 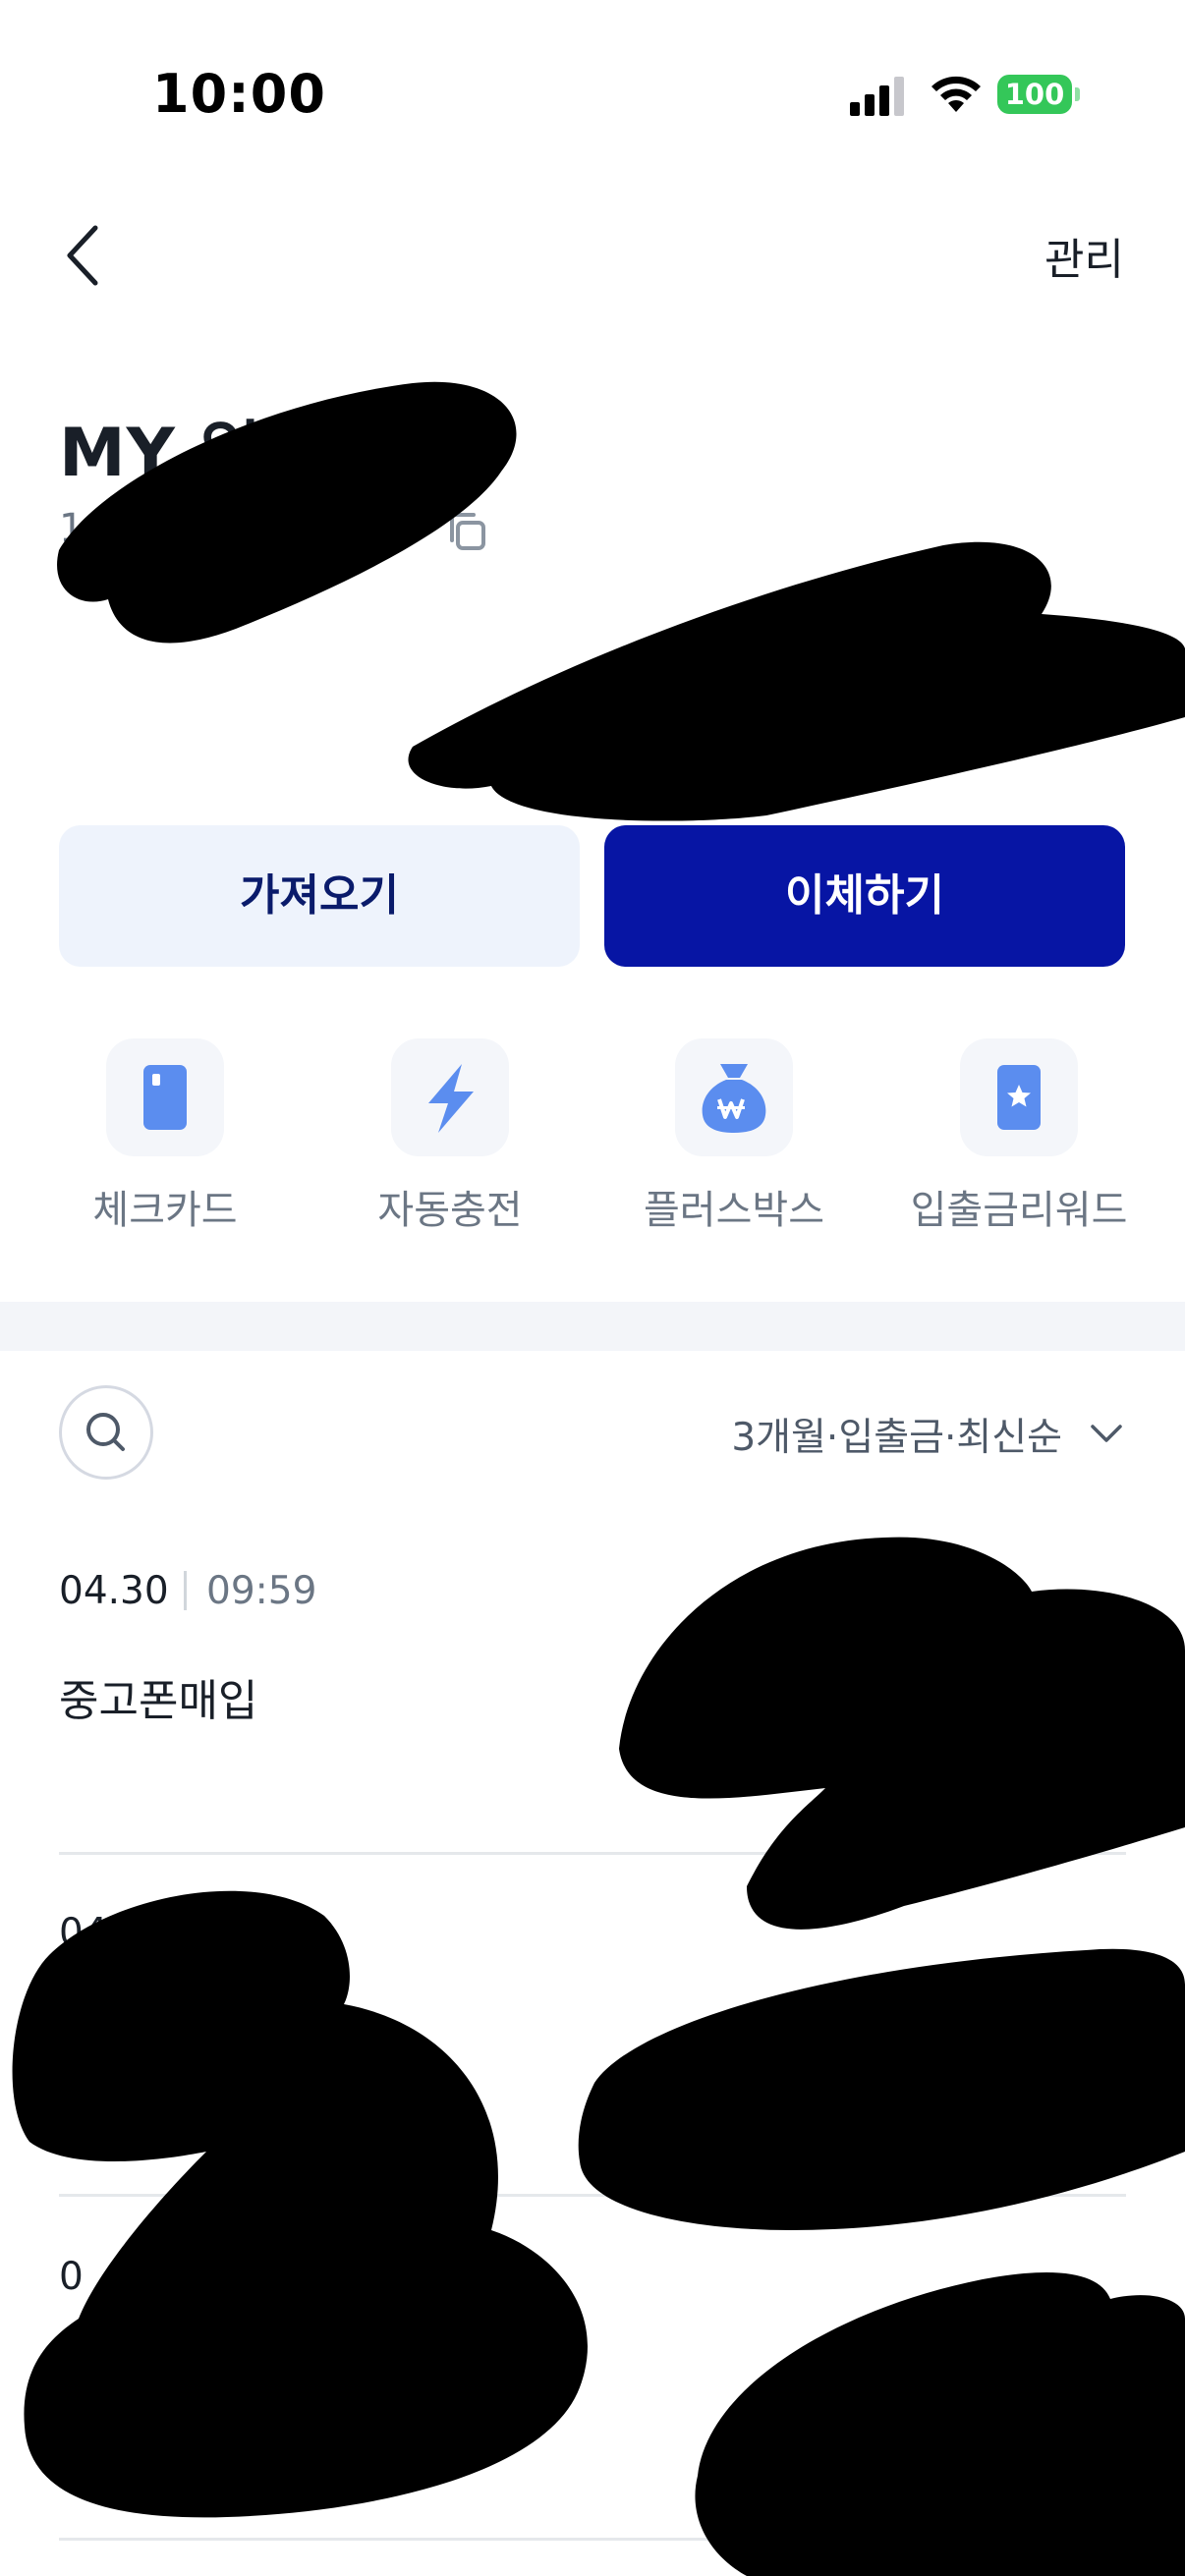 I want to click on shortcut-reward: 입출금리워드, so click(x=1019, y=1136).